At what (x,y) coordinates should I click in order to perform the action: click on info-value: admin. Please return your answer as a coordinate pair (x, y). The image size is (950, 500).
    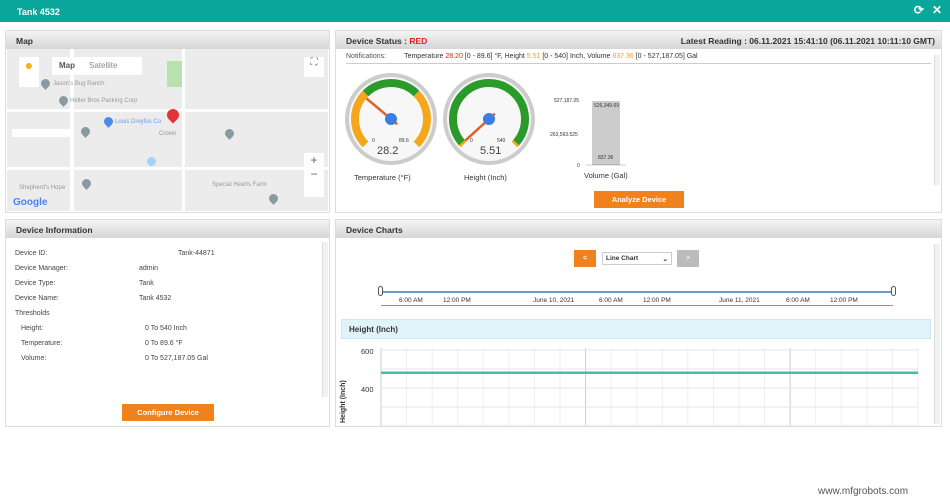
    Looking at the image, I should click on (149, 268).